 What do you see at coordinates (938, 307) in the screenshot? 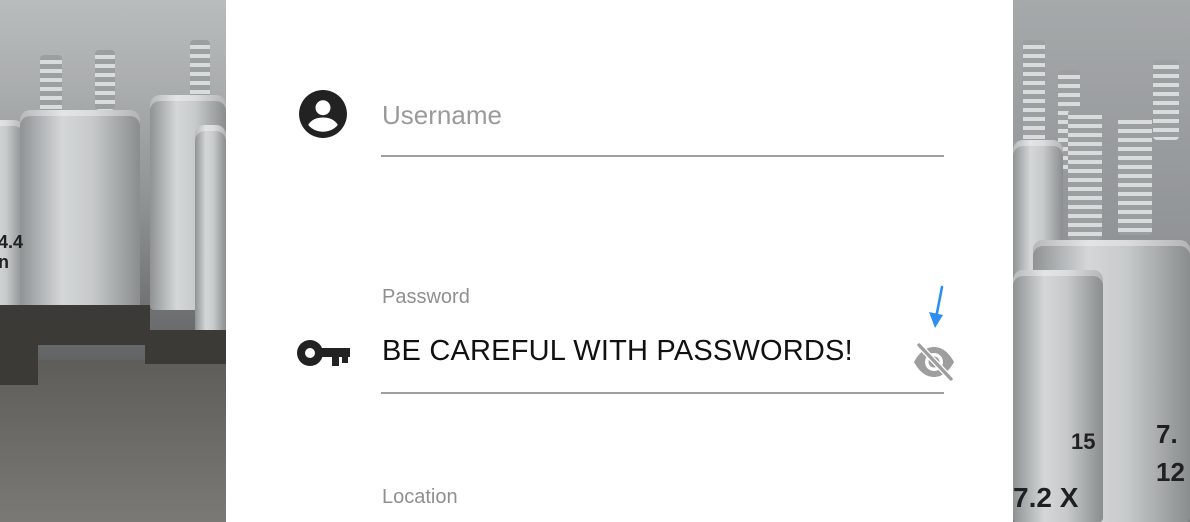
I see `annotation-arrow` at bounding box center [938, 307].